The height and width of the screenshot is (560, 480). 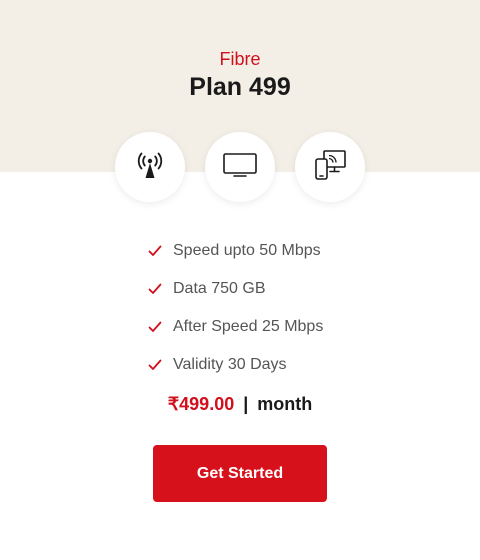 I want to click on tv-icon-circle, so click(x=240, y=167).